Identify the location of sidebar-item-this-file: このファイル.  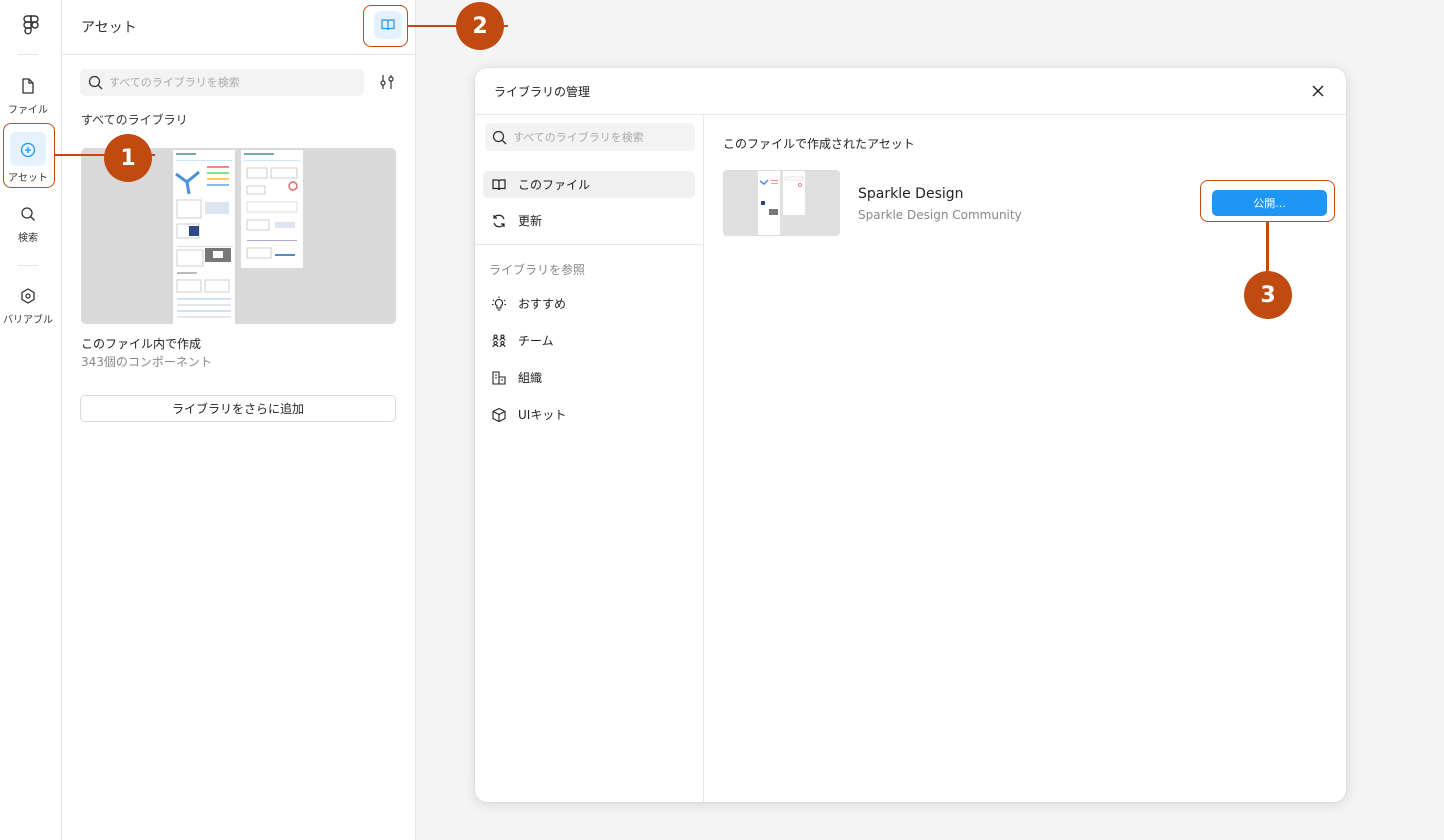
(589, 184).